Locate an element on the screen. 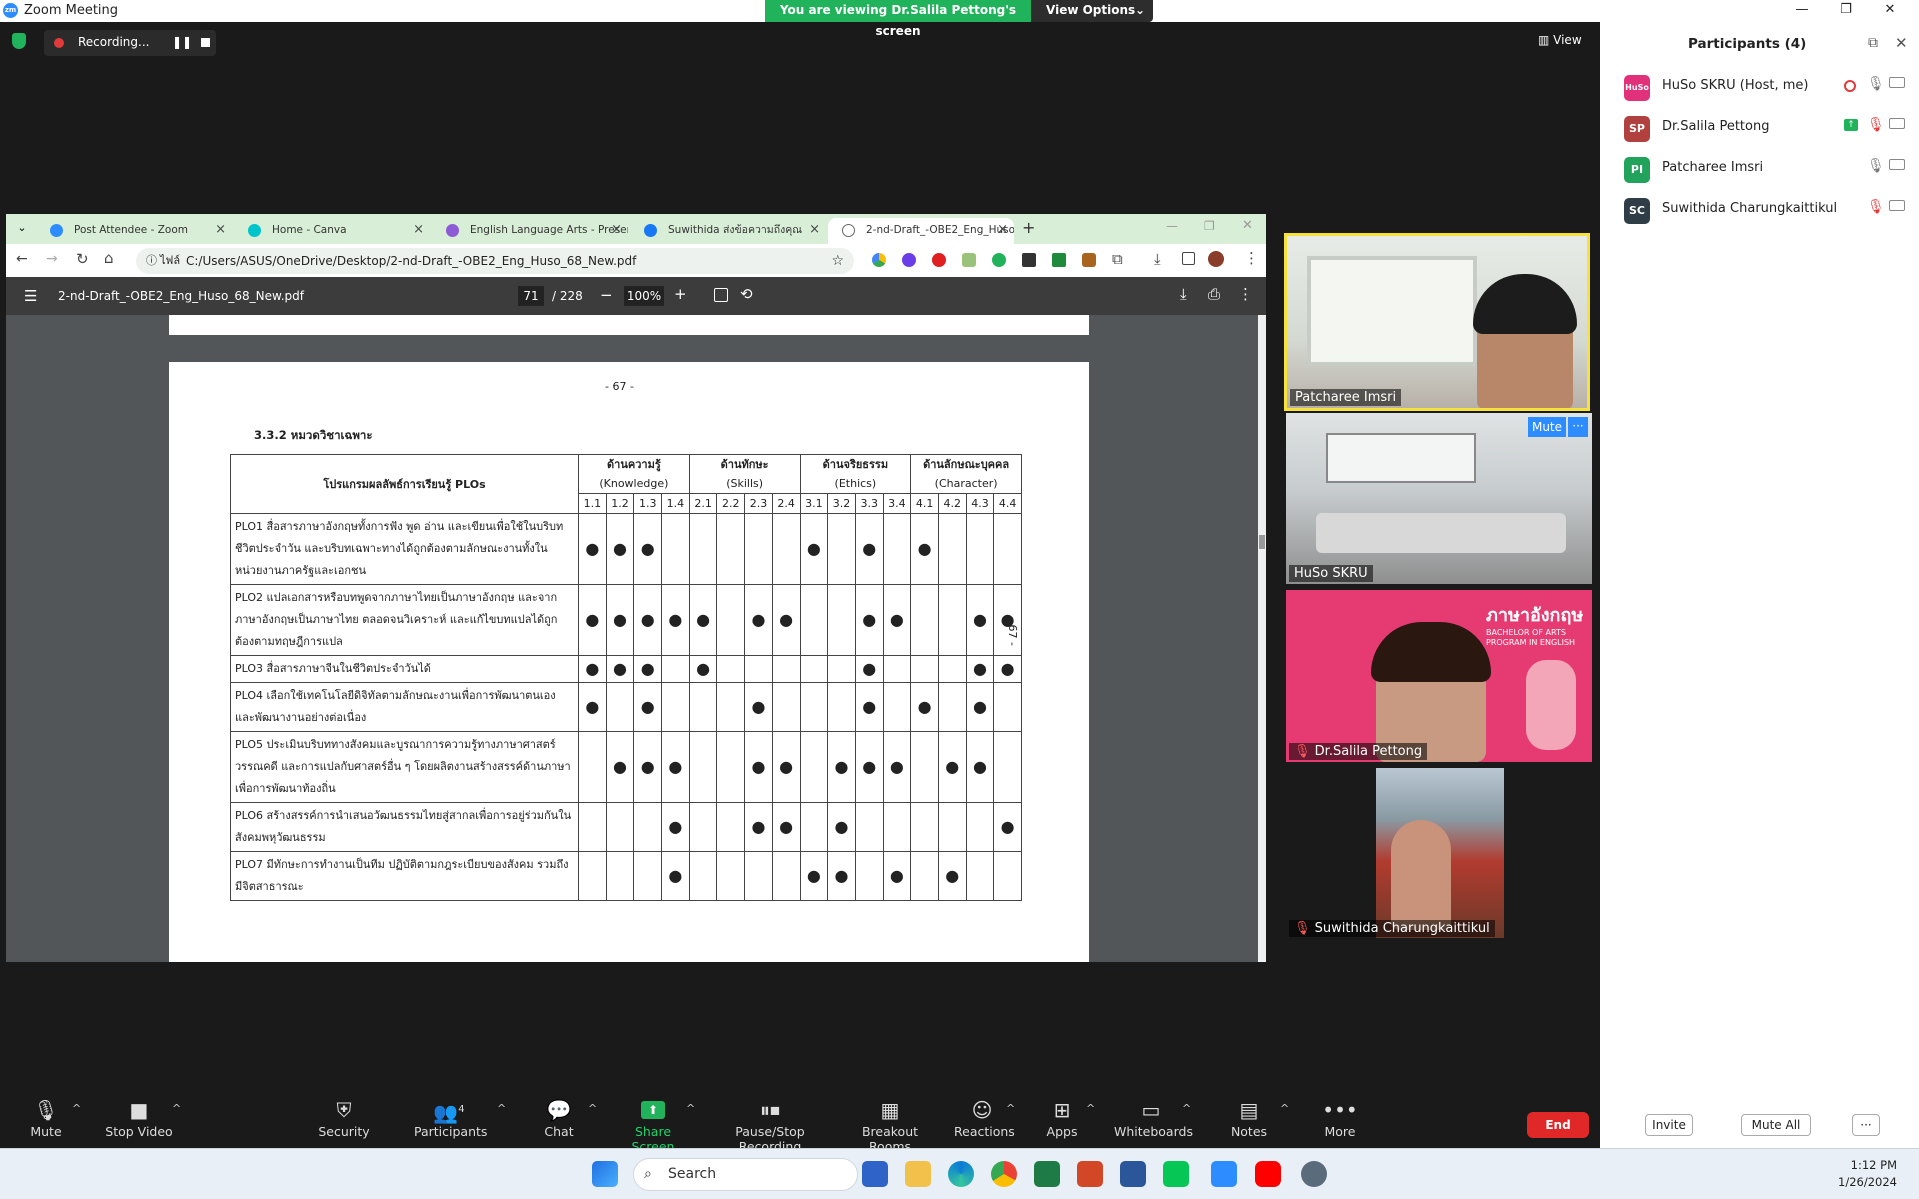 Image resolution: width=1919 pixels, height=1199 pixels. home-icon: ⌂ is located at coordinates (109, 258).